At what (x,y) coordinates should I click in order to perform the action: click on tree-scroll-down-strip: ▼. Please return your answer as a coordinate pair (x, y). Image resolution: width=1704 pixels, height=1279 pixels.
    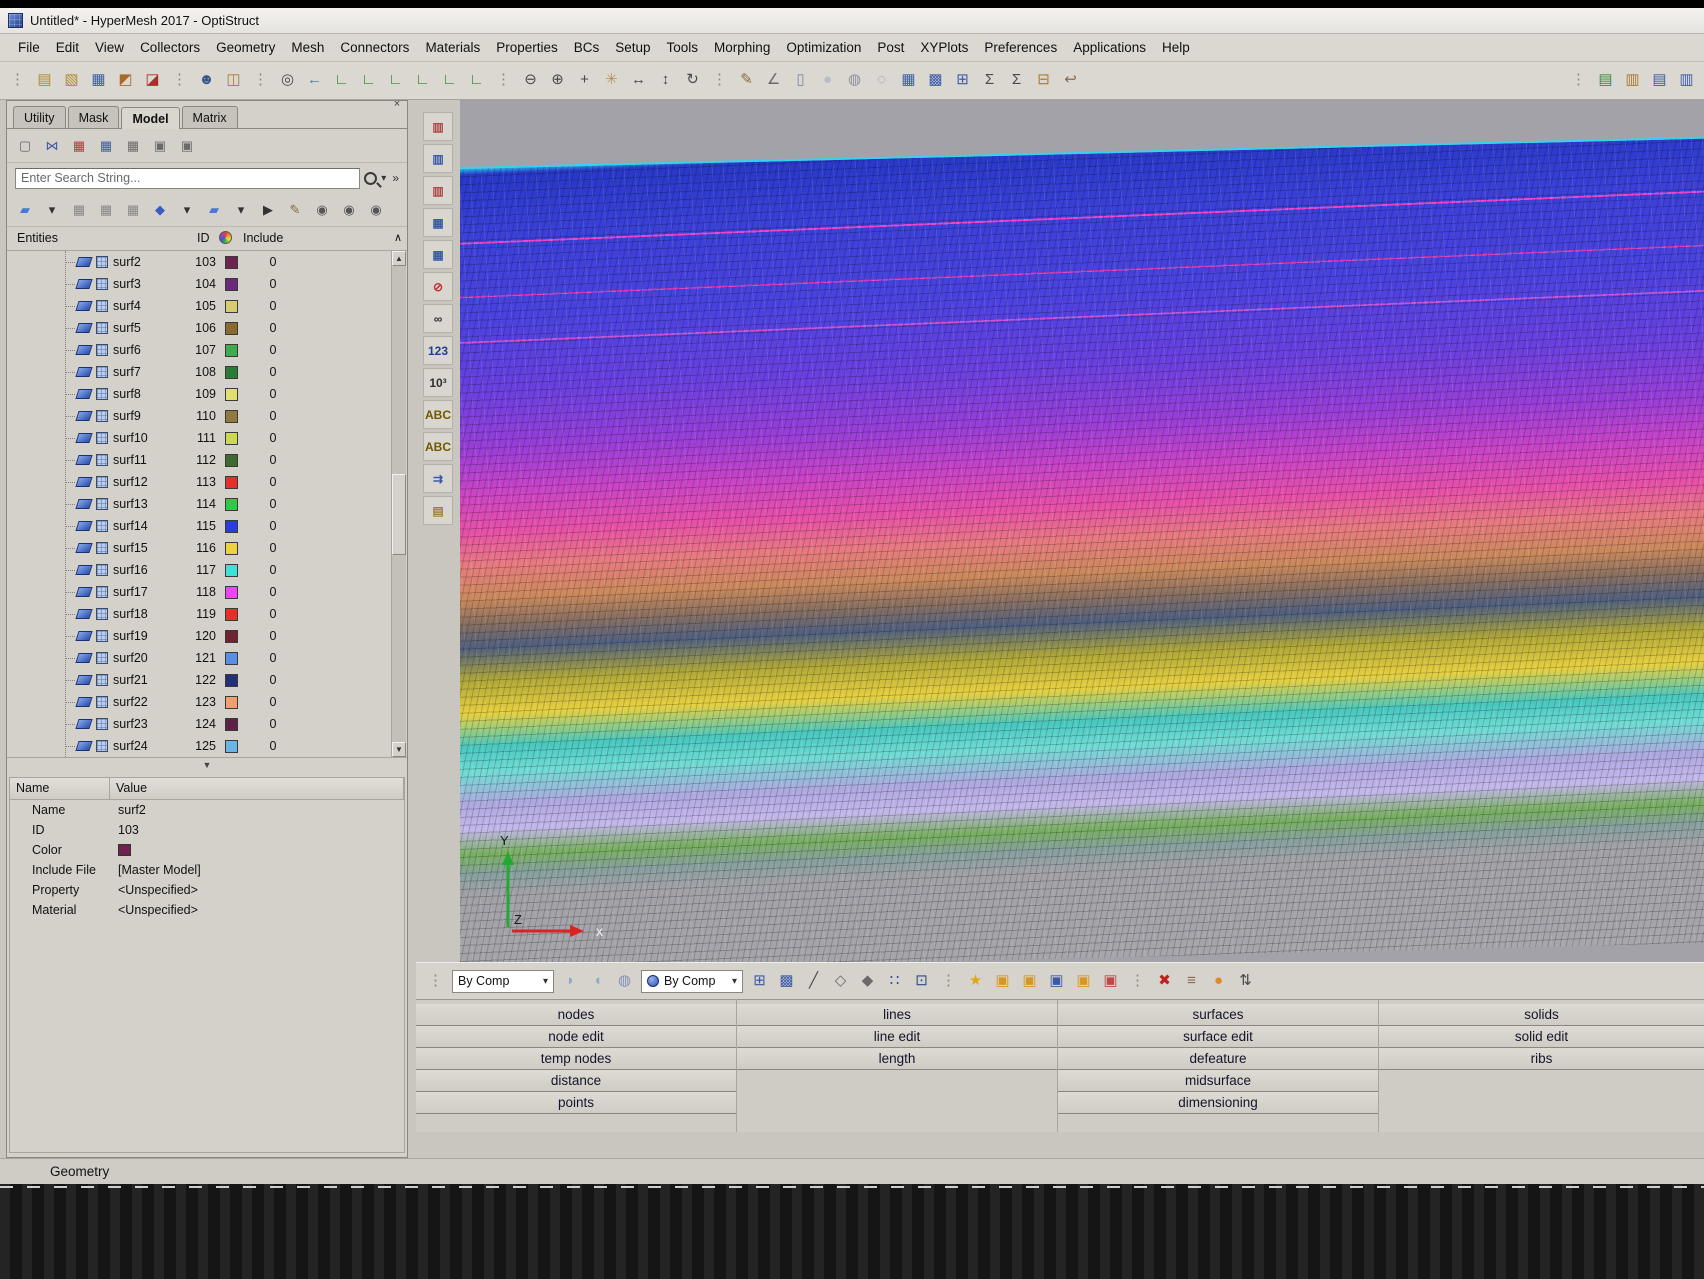
    Looking at the image, I should click on (207, 765).